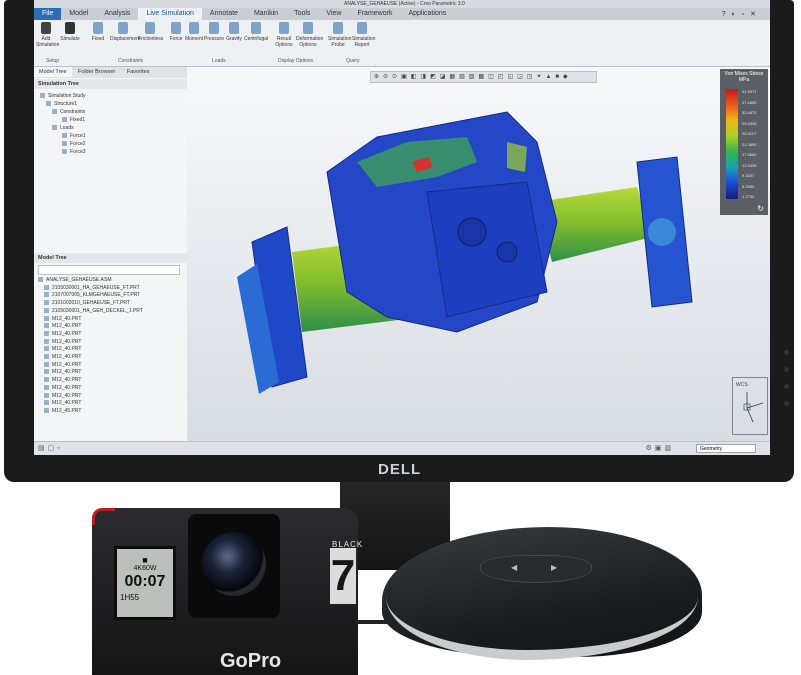 This screenshot has height=675, width=801. What do you see at coordinates (659, 448) in the screenshot?
I see `status-tools: ⚙▣▥` at bounding box center [659, 448].